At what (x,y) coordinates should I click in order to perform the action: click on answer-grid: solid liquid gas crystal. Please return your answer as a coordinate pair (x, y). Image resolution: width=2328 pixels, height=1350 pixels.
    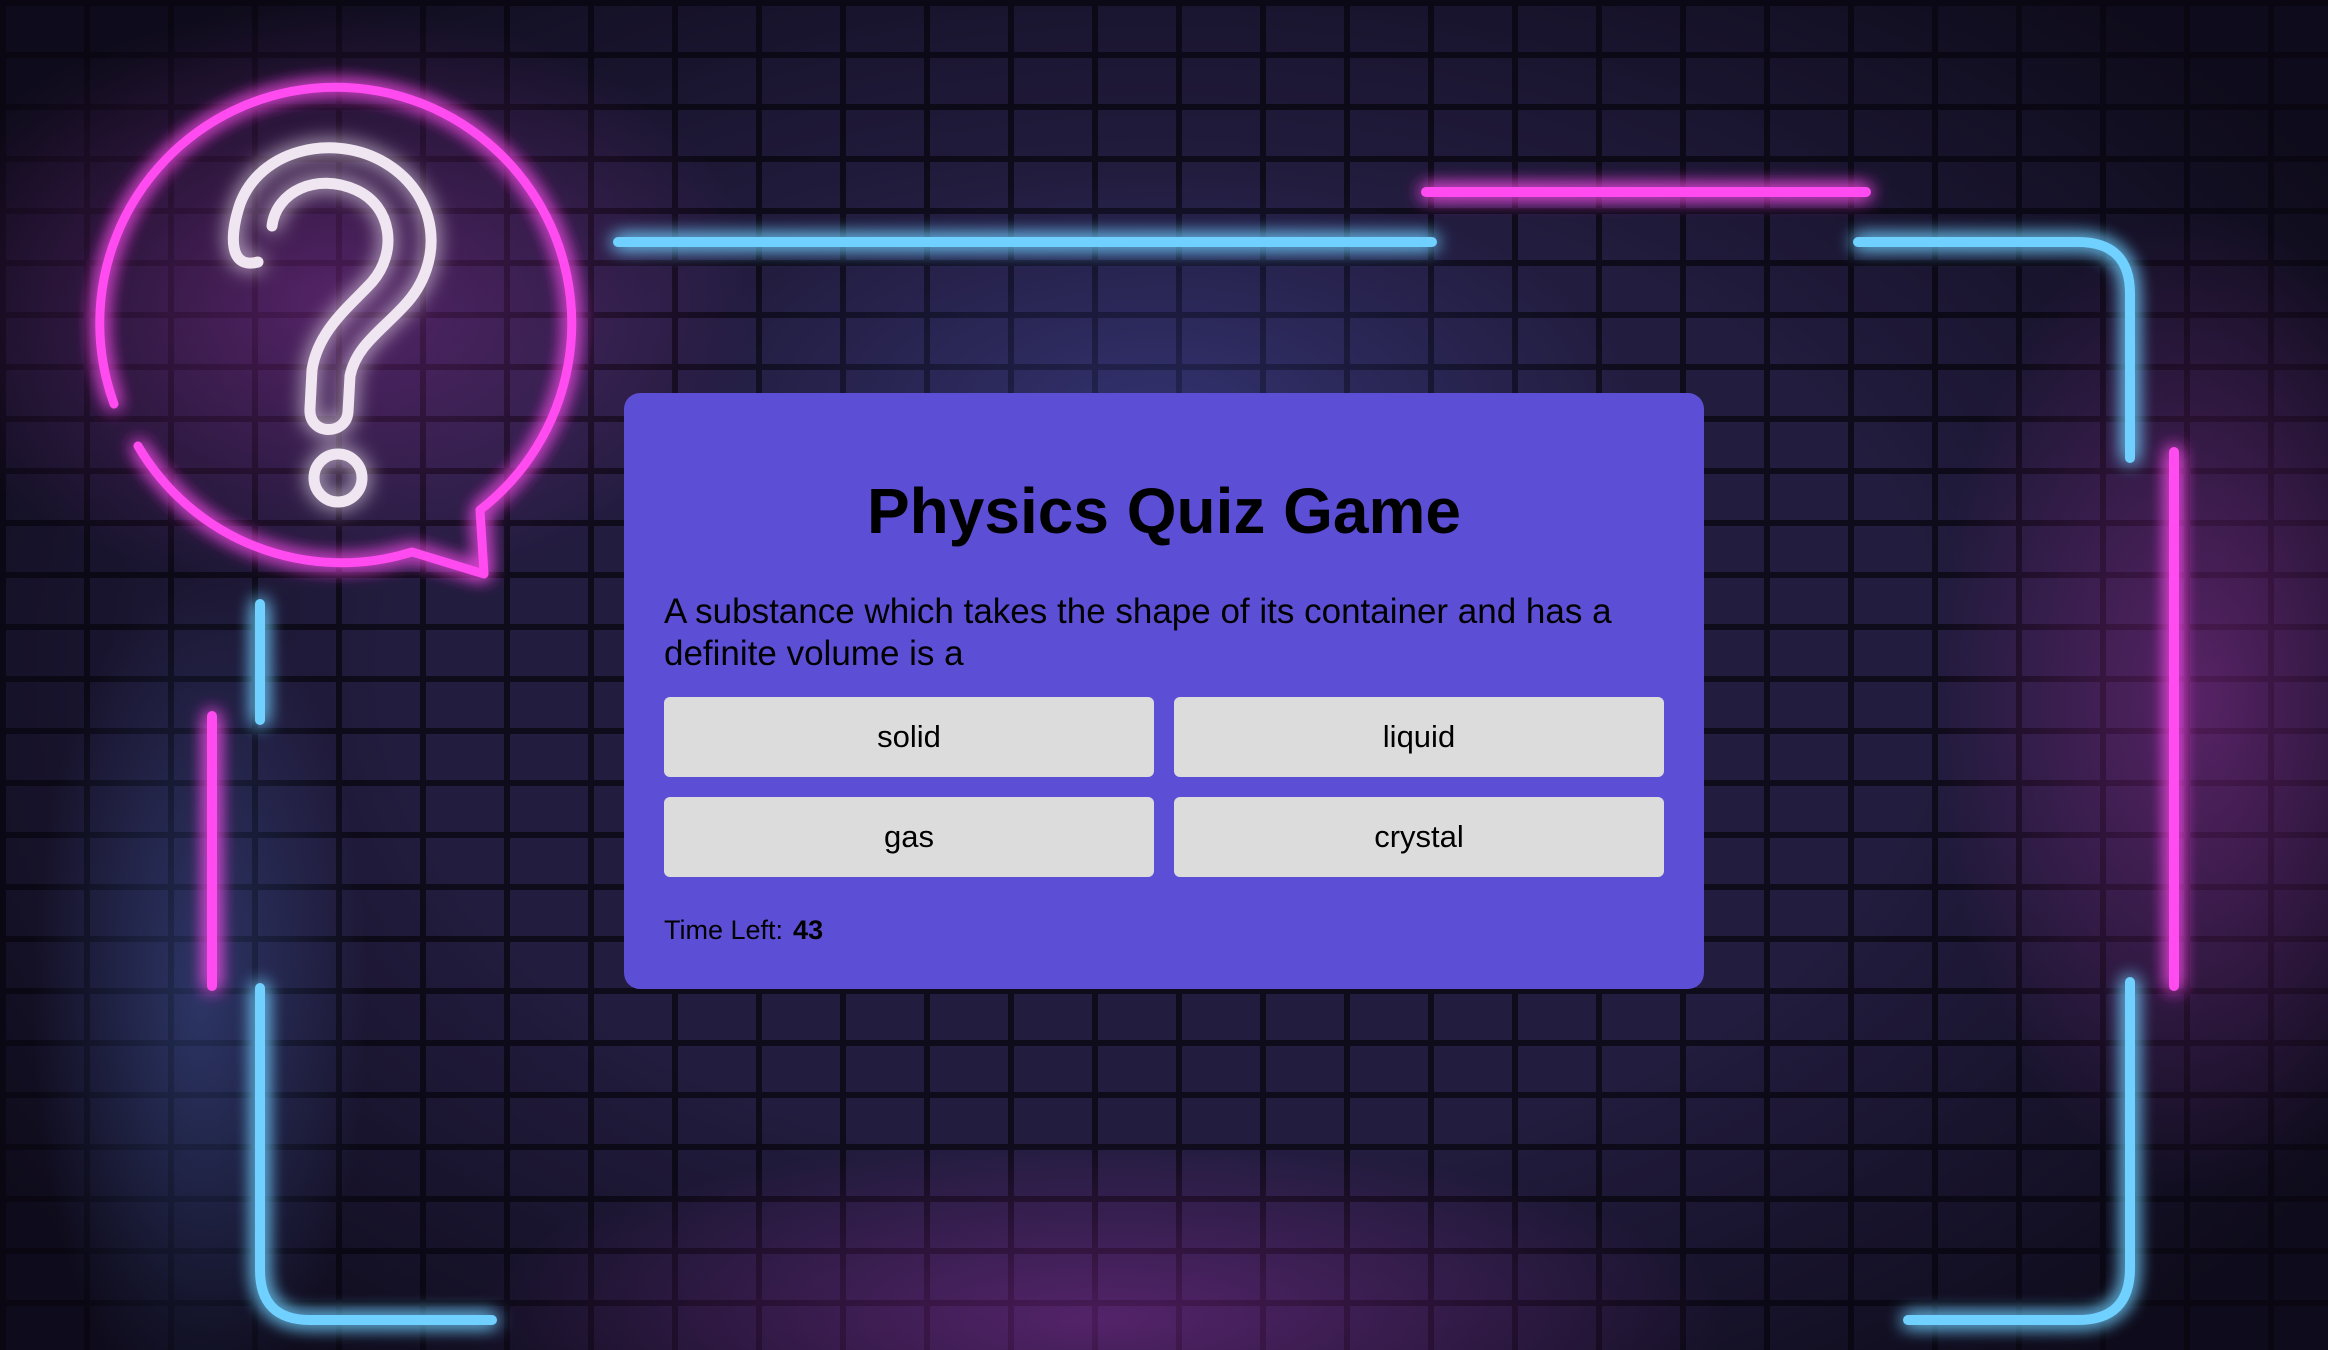
    Looking at the image, I should click on (1164, 787).